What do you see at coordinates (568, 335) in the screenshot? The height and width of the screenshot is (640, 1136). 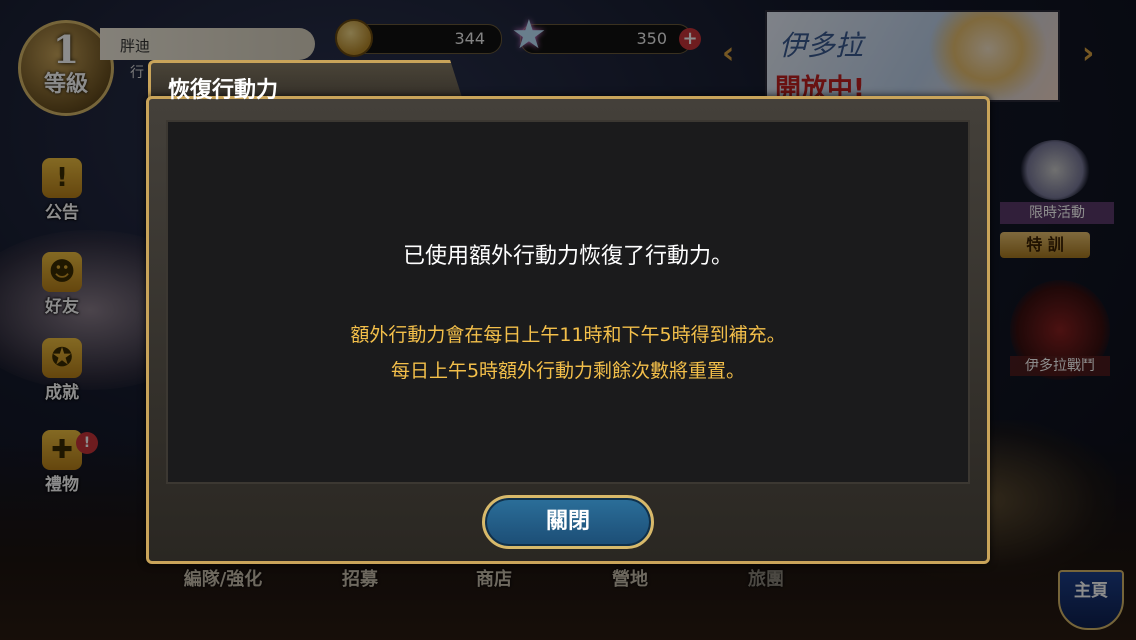 I see `dialog-note-line1: 額外行動力會在每日上午11時和下午5時得到補充。` at bounding box center [568, 335].